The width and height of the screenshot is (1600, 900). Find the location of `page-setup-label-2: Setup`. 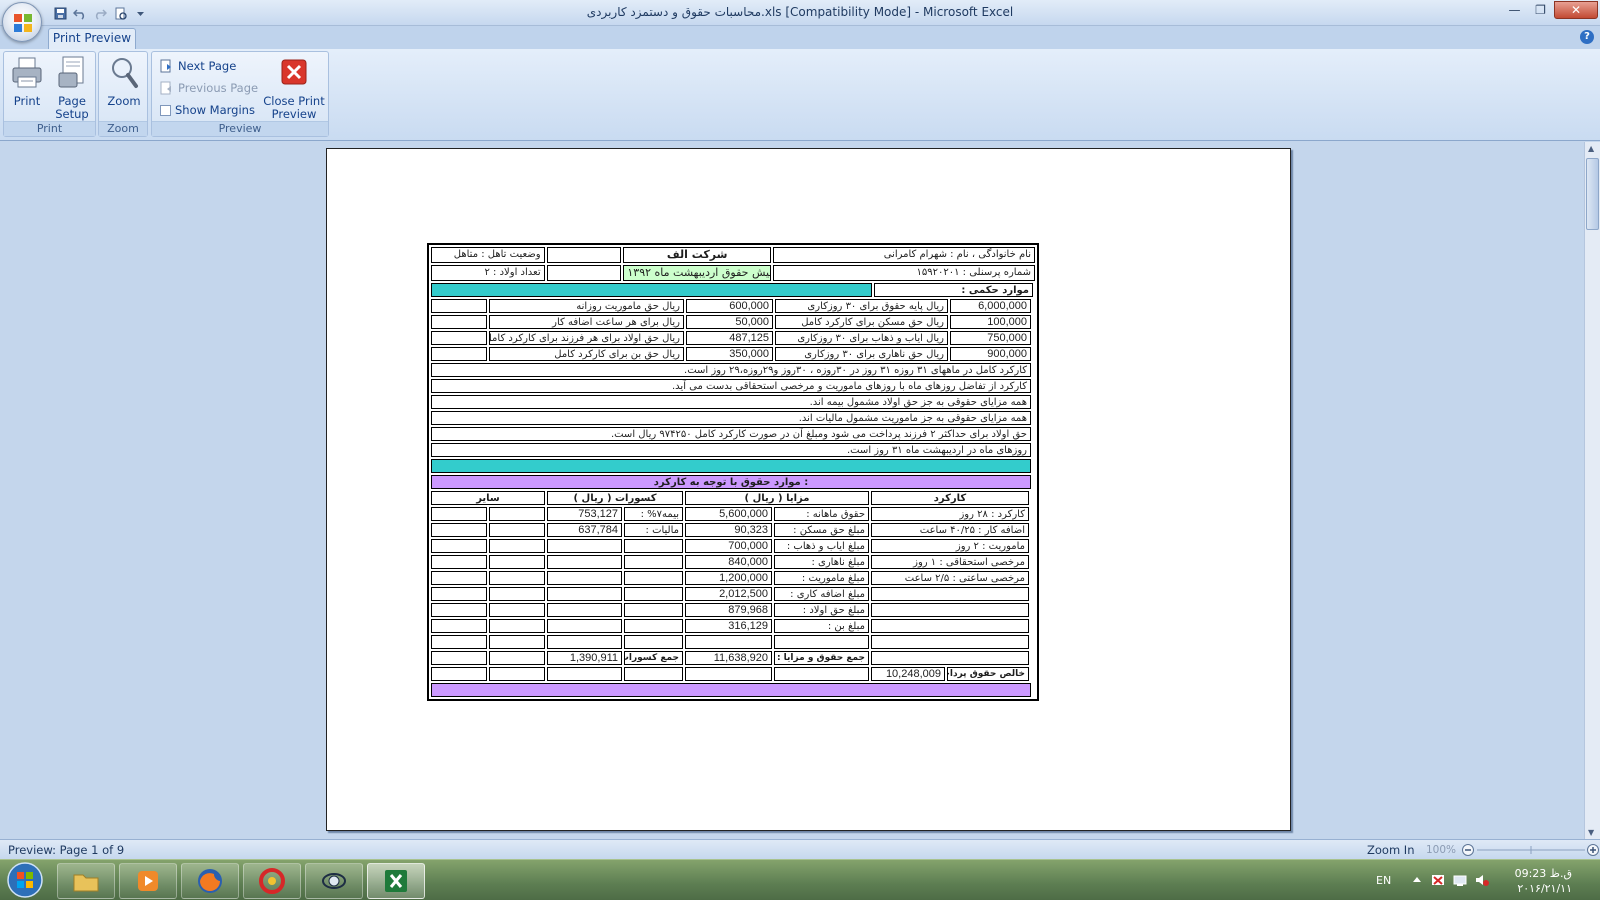

page-setup-label-2: Setup is located at coordinates (72, 114).